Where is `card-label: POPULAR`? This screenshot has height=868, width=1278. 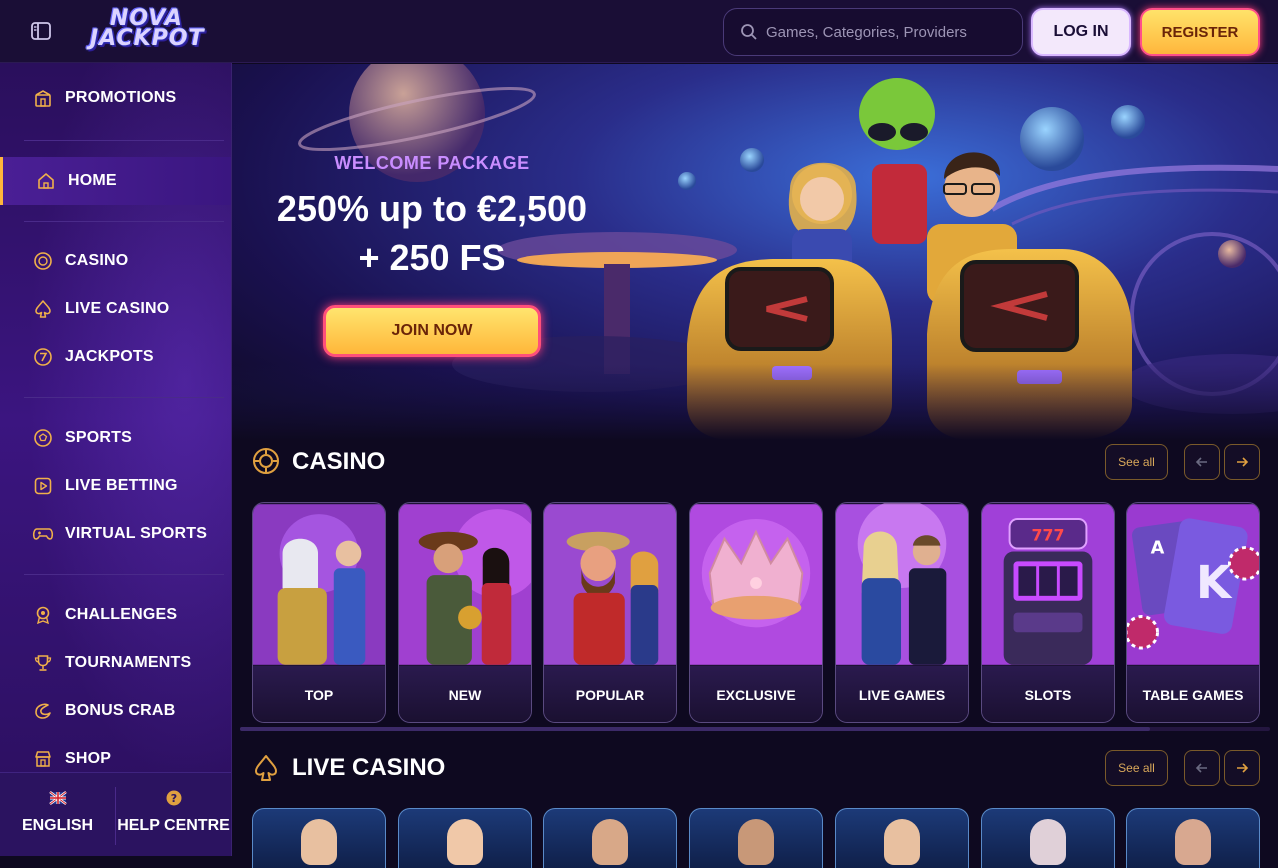
card-label: POPULAR is located at coordinates (610, 694).